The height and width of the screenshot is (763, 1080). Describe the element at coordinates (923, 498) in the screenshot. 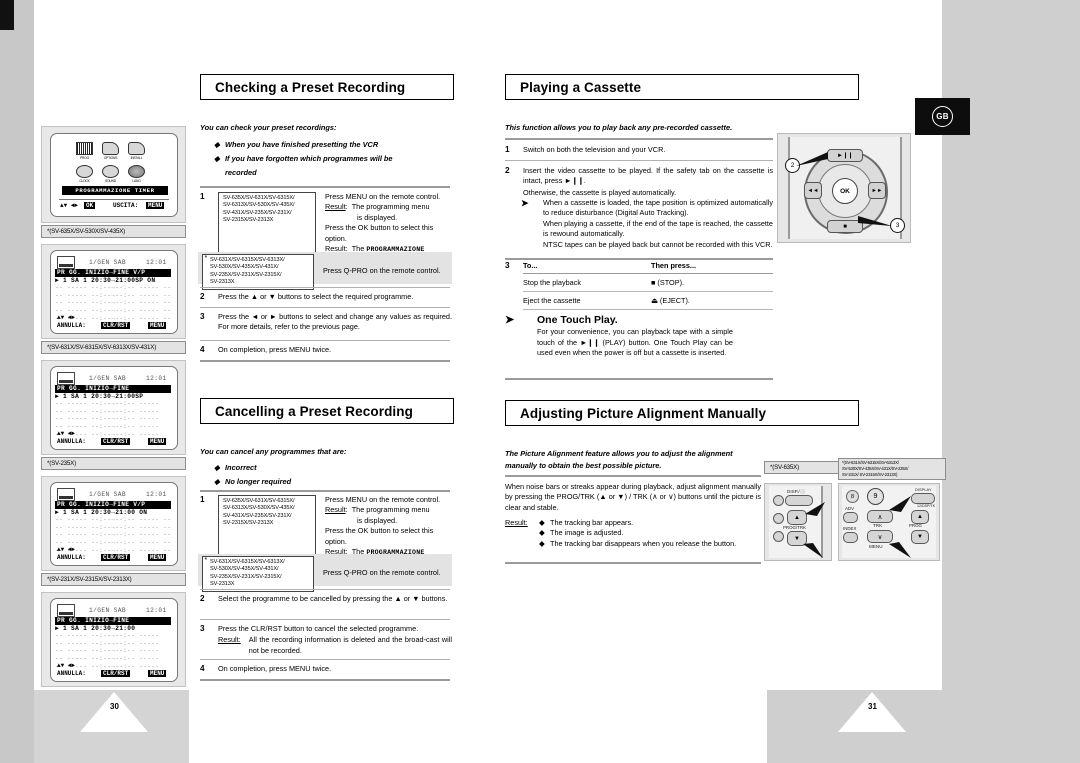

I see `display-button` at that location.